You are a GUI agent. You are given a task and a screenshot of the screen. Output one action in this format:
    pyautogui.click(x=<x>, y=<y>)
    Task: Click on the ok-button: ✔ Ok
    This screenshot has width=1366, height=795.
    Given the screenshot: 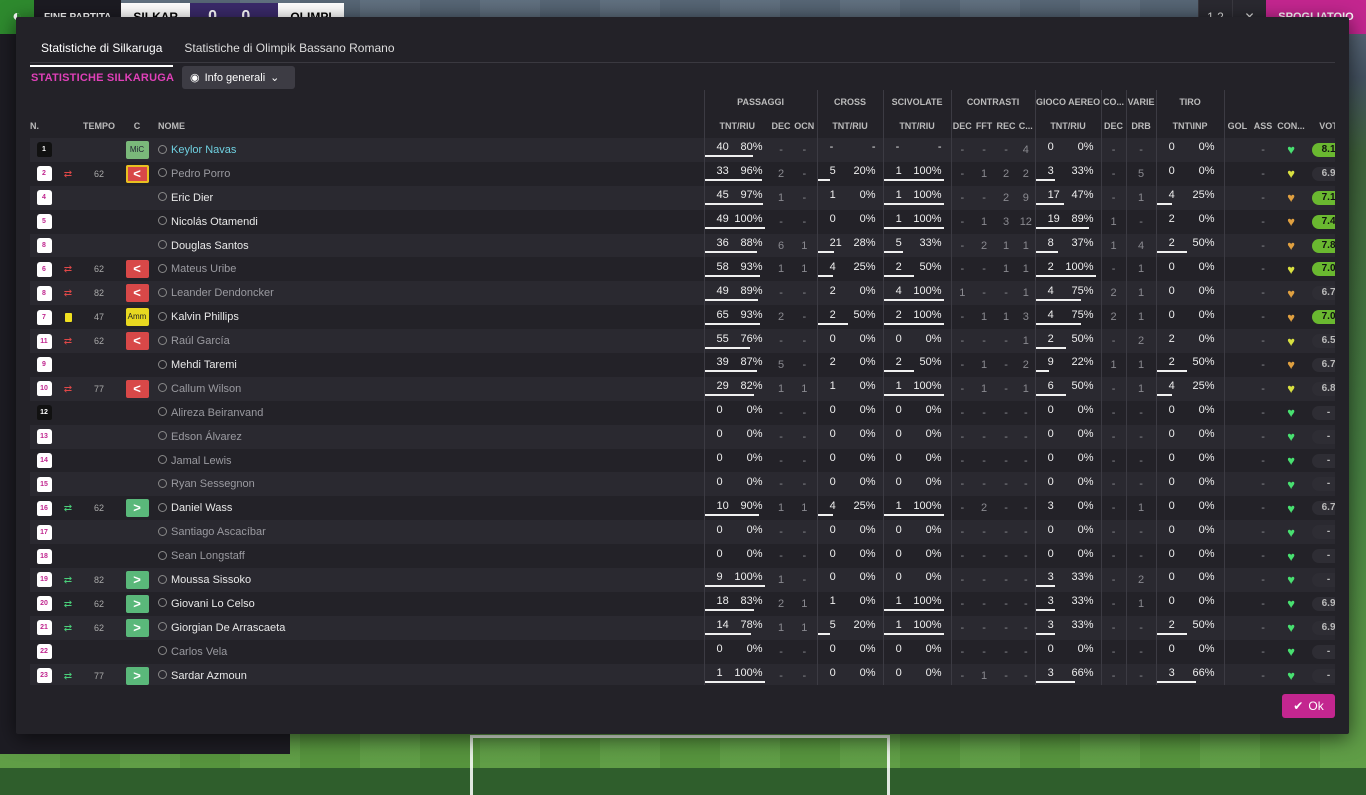 What is the action you would take?
    pyautogui.click(x=1308, y=706)
    